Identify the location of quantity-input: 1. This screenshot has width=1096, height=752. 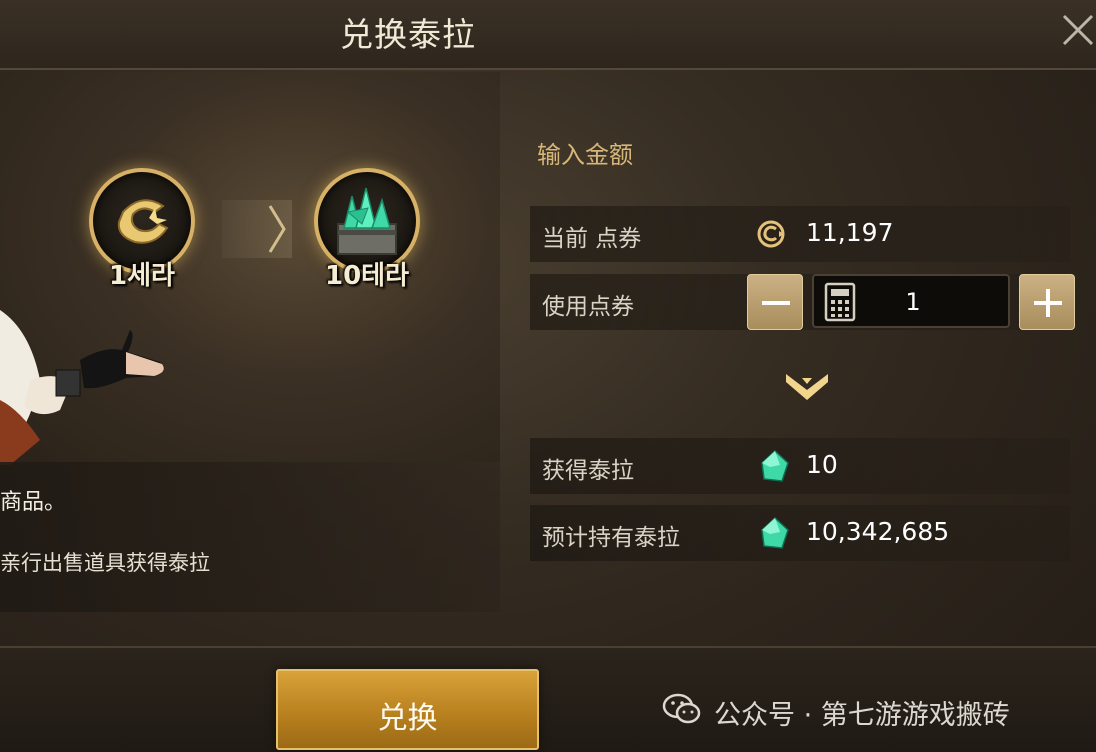
(911, 301).